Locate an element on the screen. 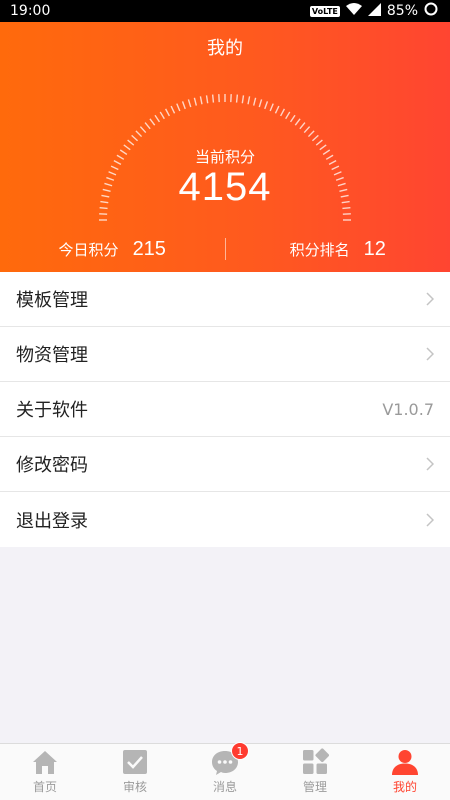 This screenshot has width=450, height=800. tab-label: 管理 is located at coordinates (314, 787).